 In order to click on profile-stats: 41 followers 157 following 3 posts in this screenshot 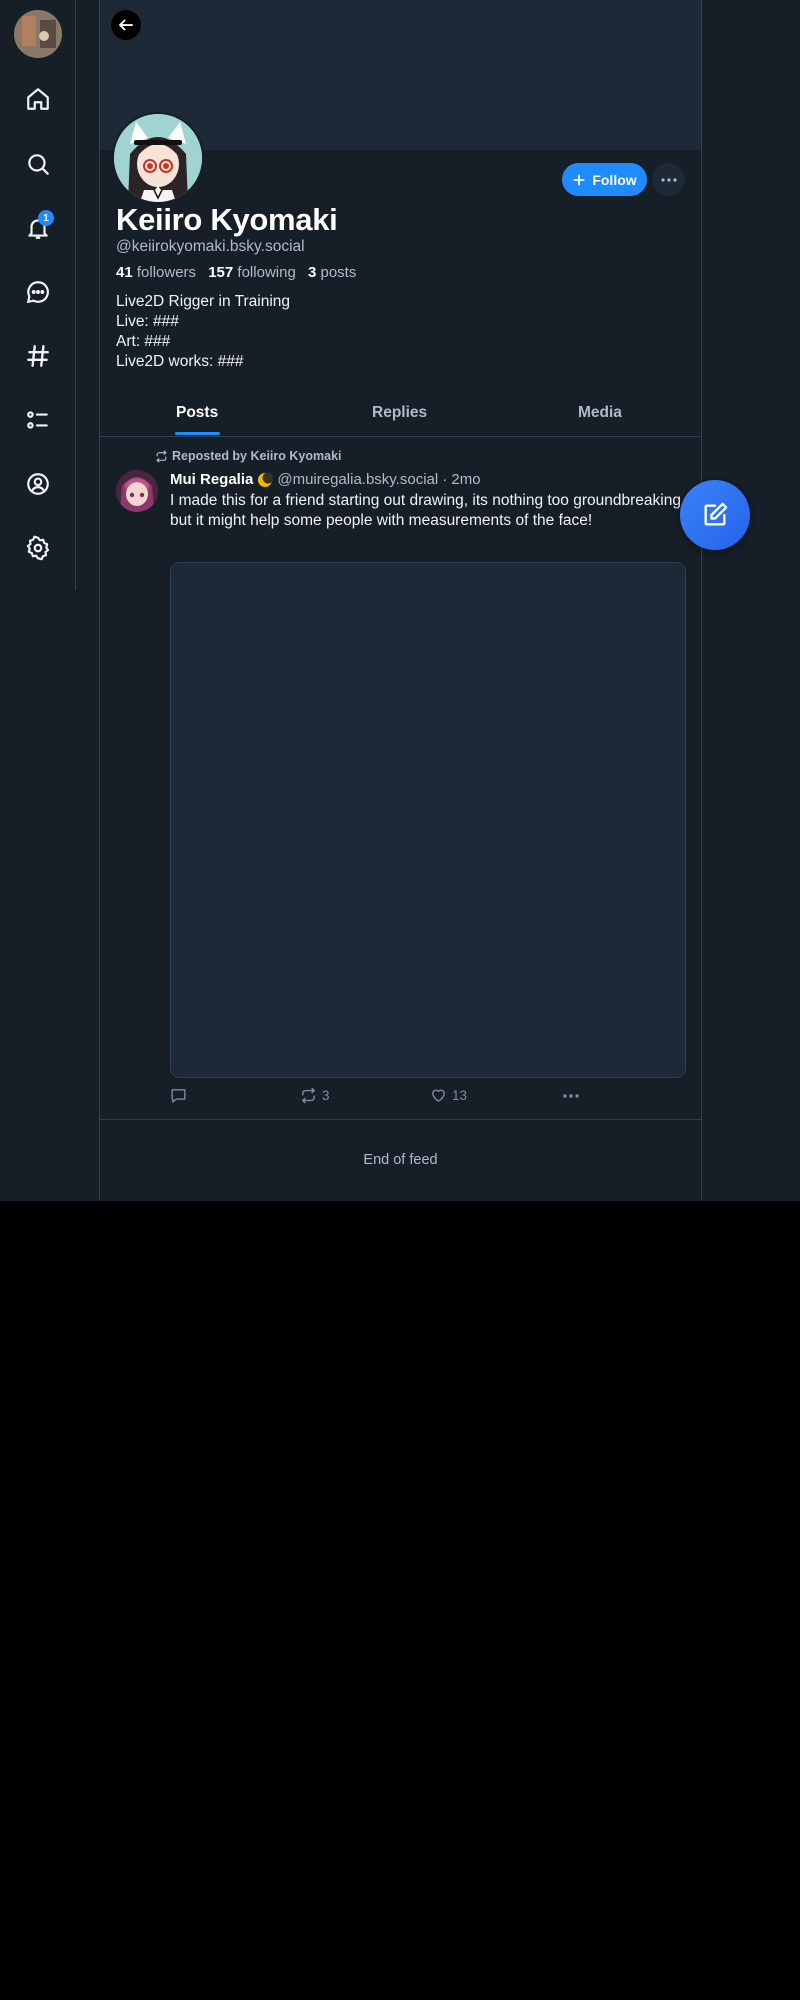, I will do `click(236, 272)`.